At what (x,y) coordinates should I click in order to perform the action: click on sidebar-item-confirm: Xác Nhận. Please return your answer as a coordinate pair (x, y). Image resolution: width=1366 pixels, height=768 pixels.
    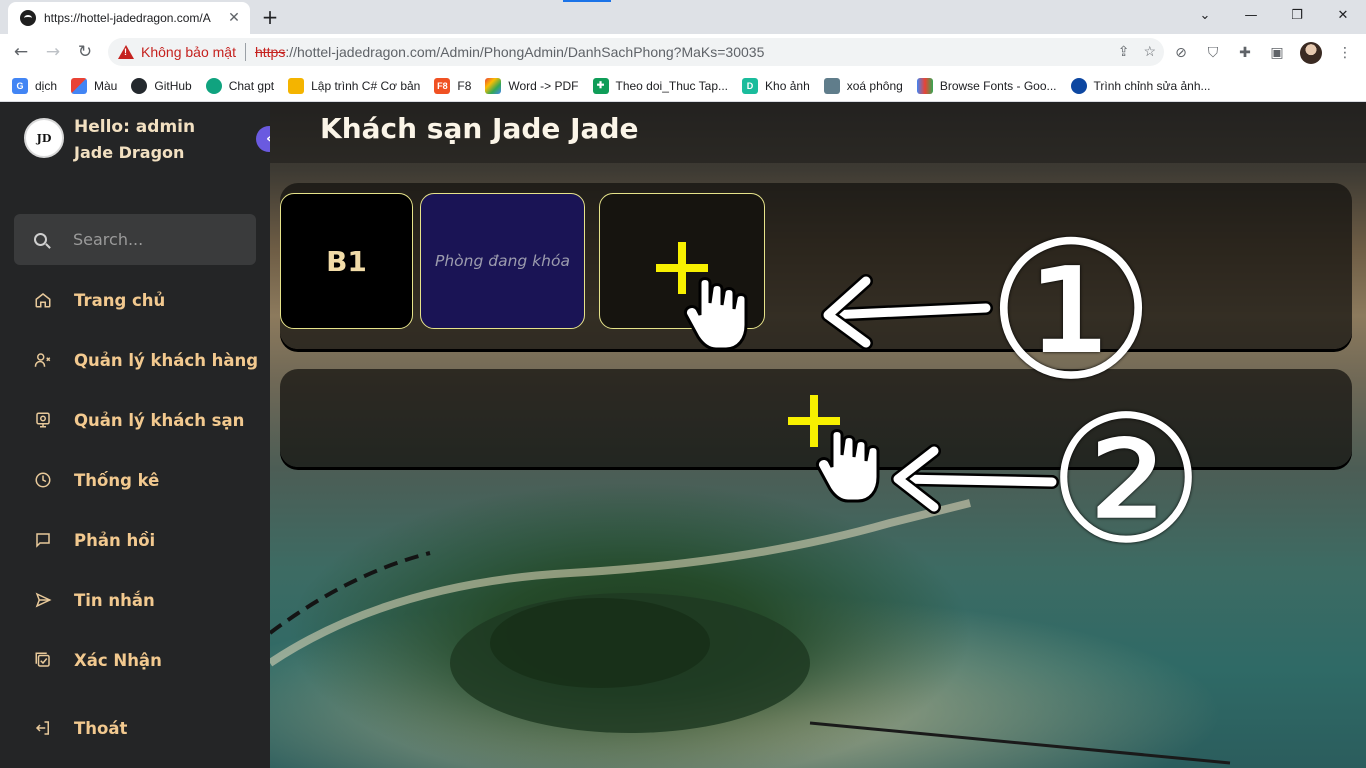
    Looking at the image, I should click on (135, 660).